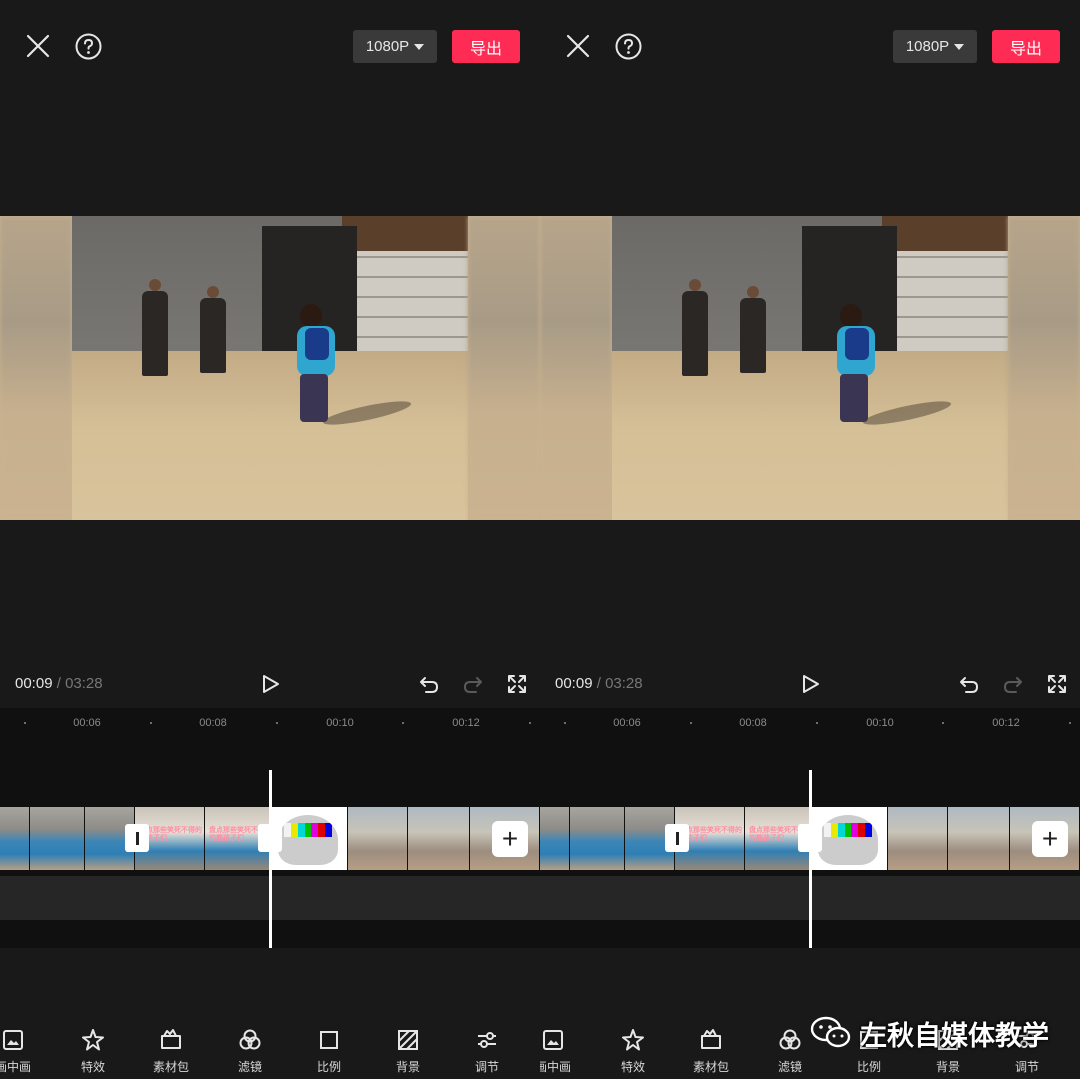 Image resolution: width=1080 pixels, height=1079 pixels. Describe the element at coordinates (954, 1035) in the screenshot. I see `watermark-text: 左秋自媒体教学` at that location.